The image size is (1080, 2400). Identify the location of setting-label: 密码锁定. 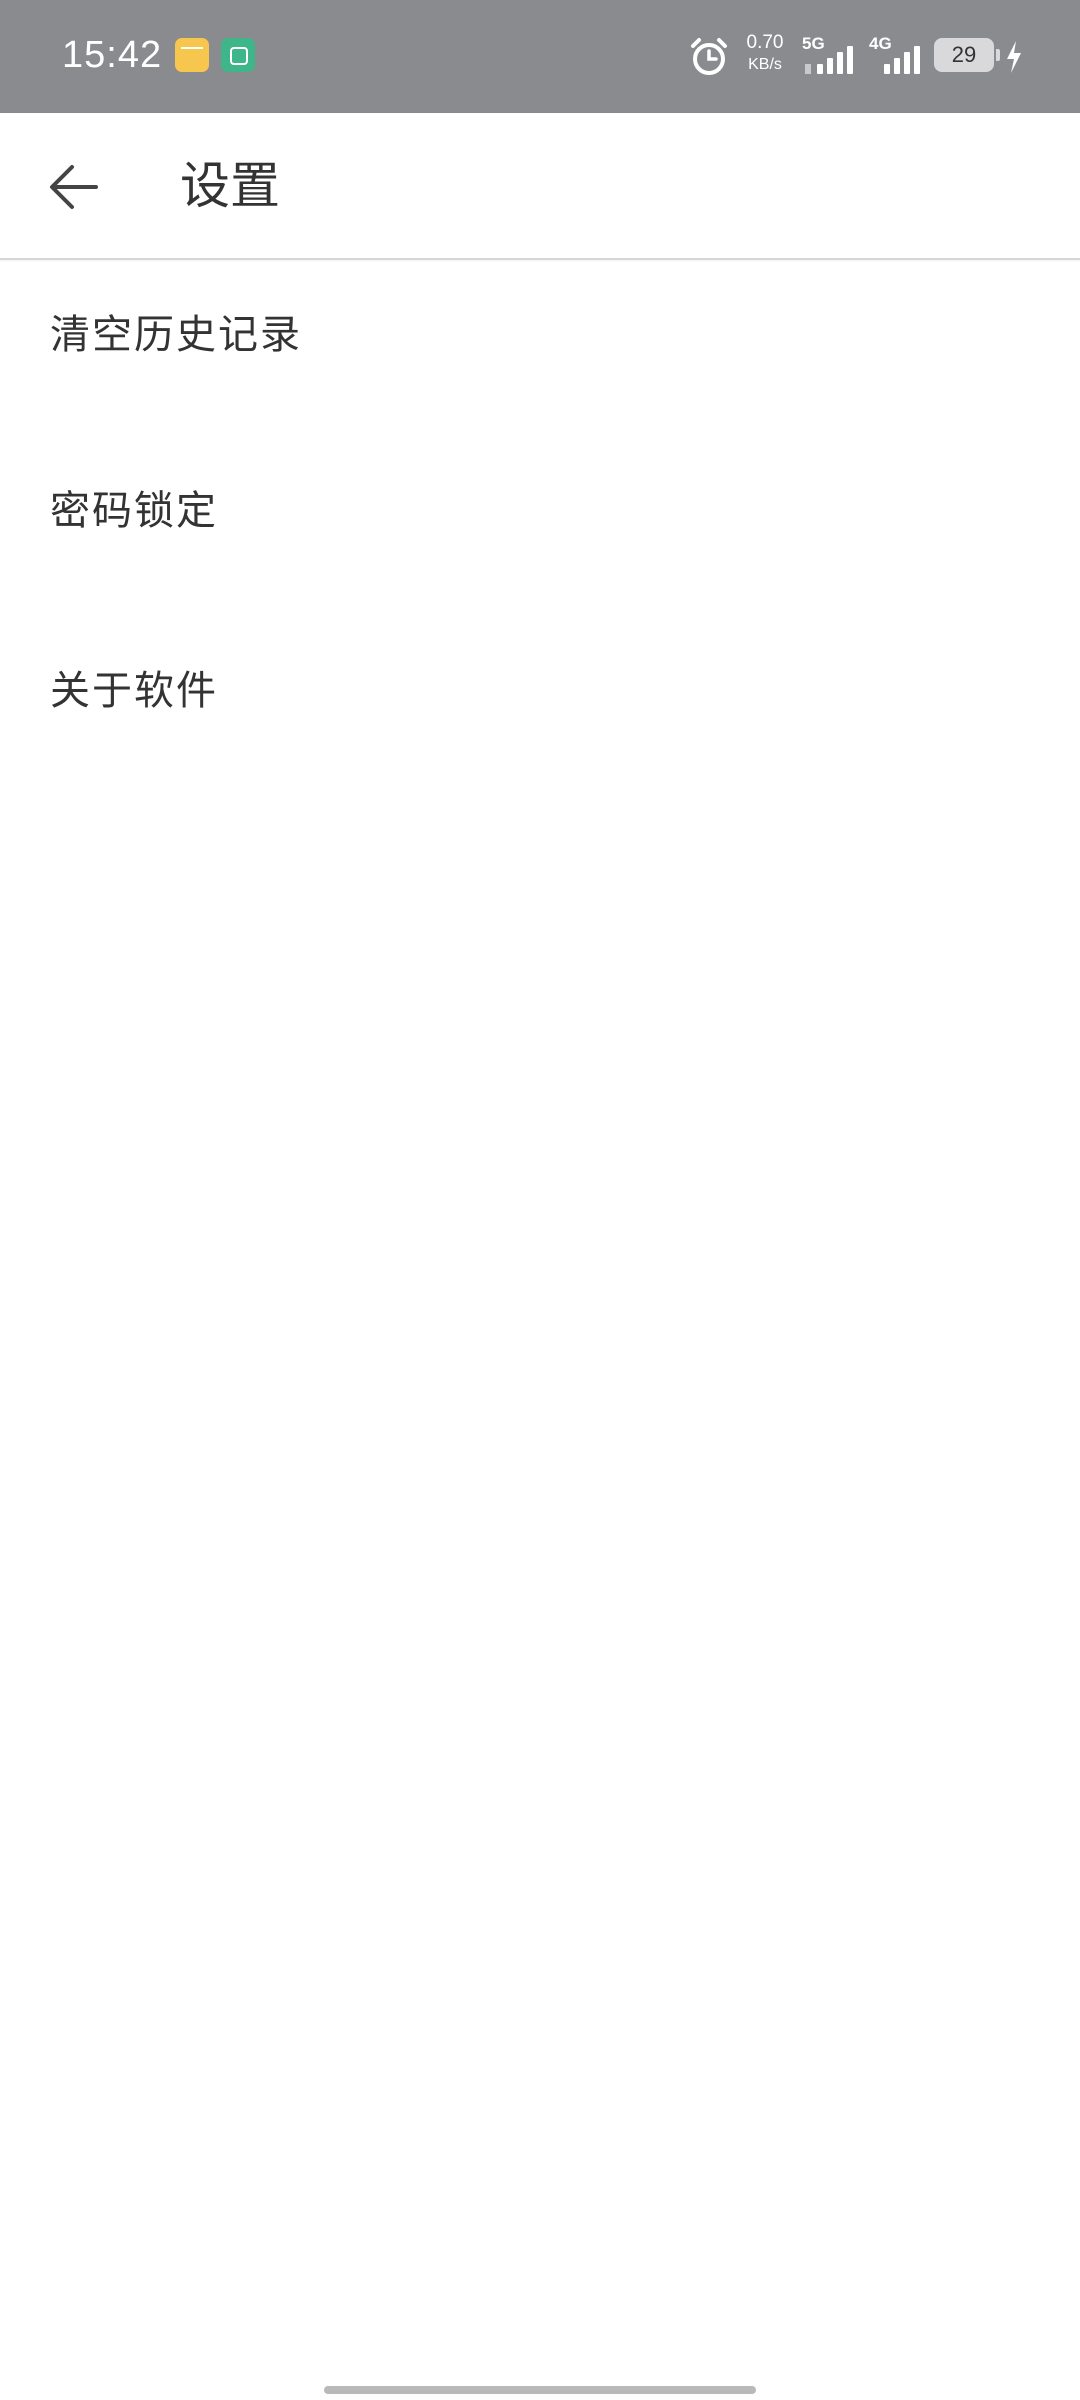
(134, 511).